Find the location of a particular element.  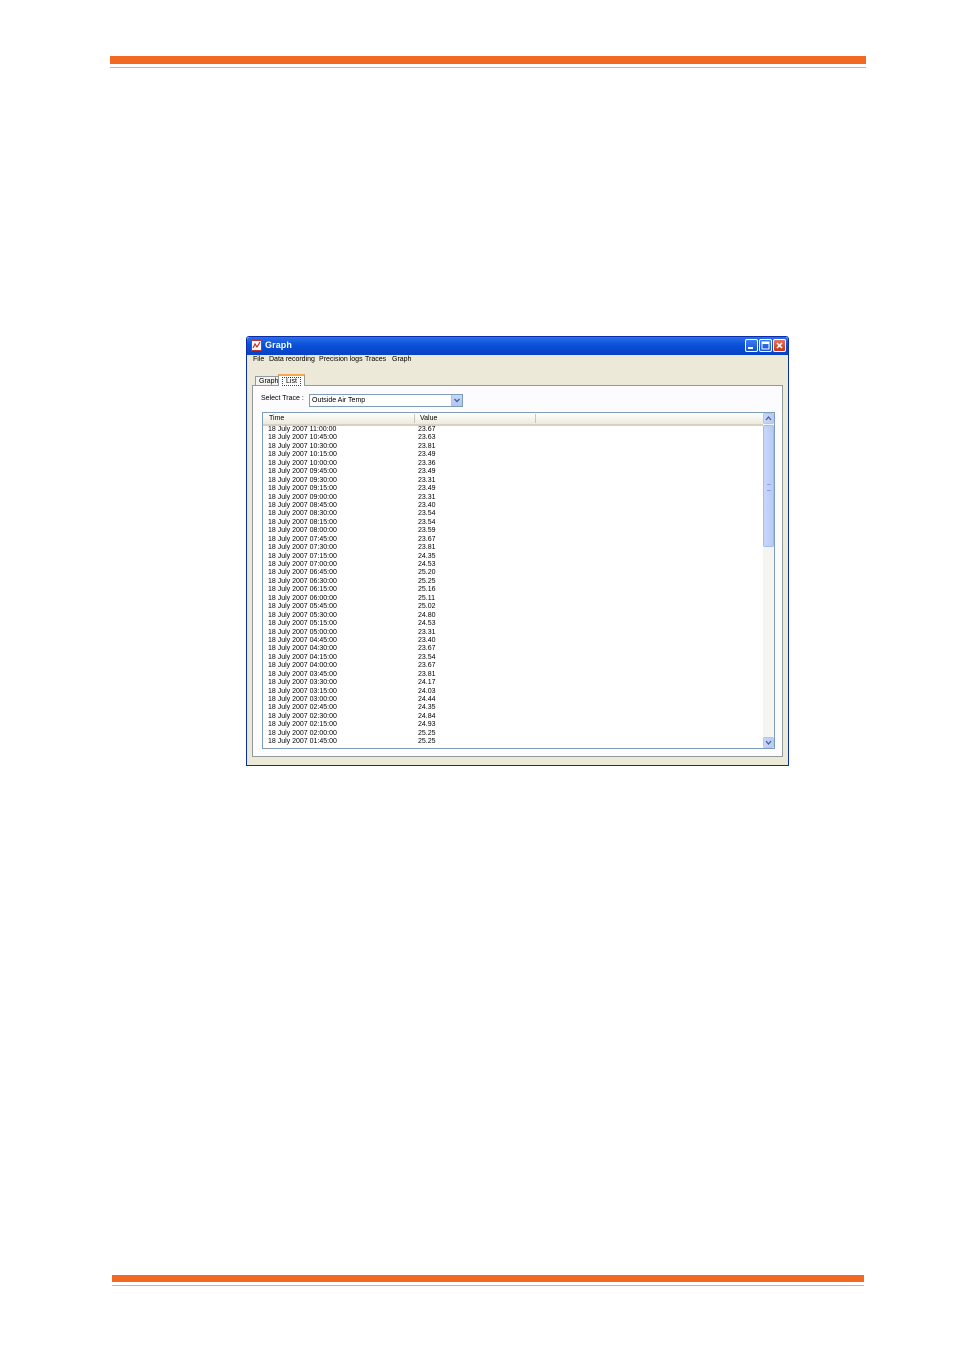

cell-time: 18 July 2007 08:15:00 is located at coordinates (302, 522).